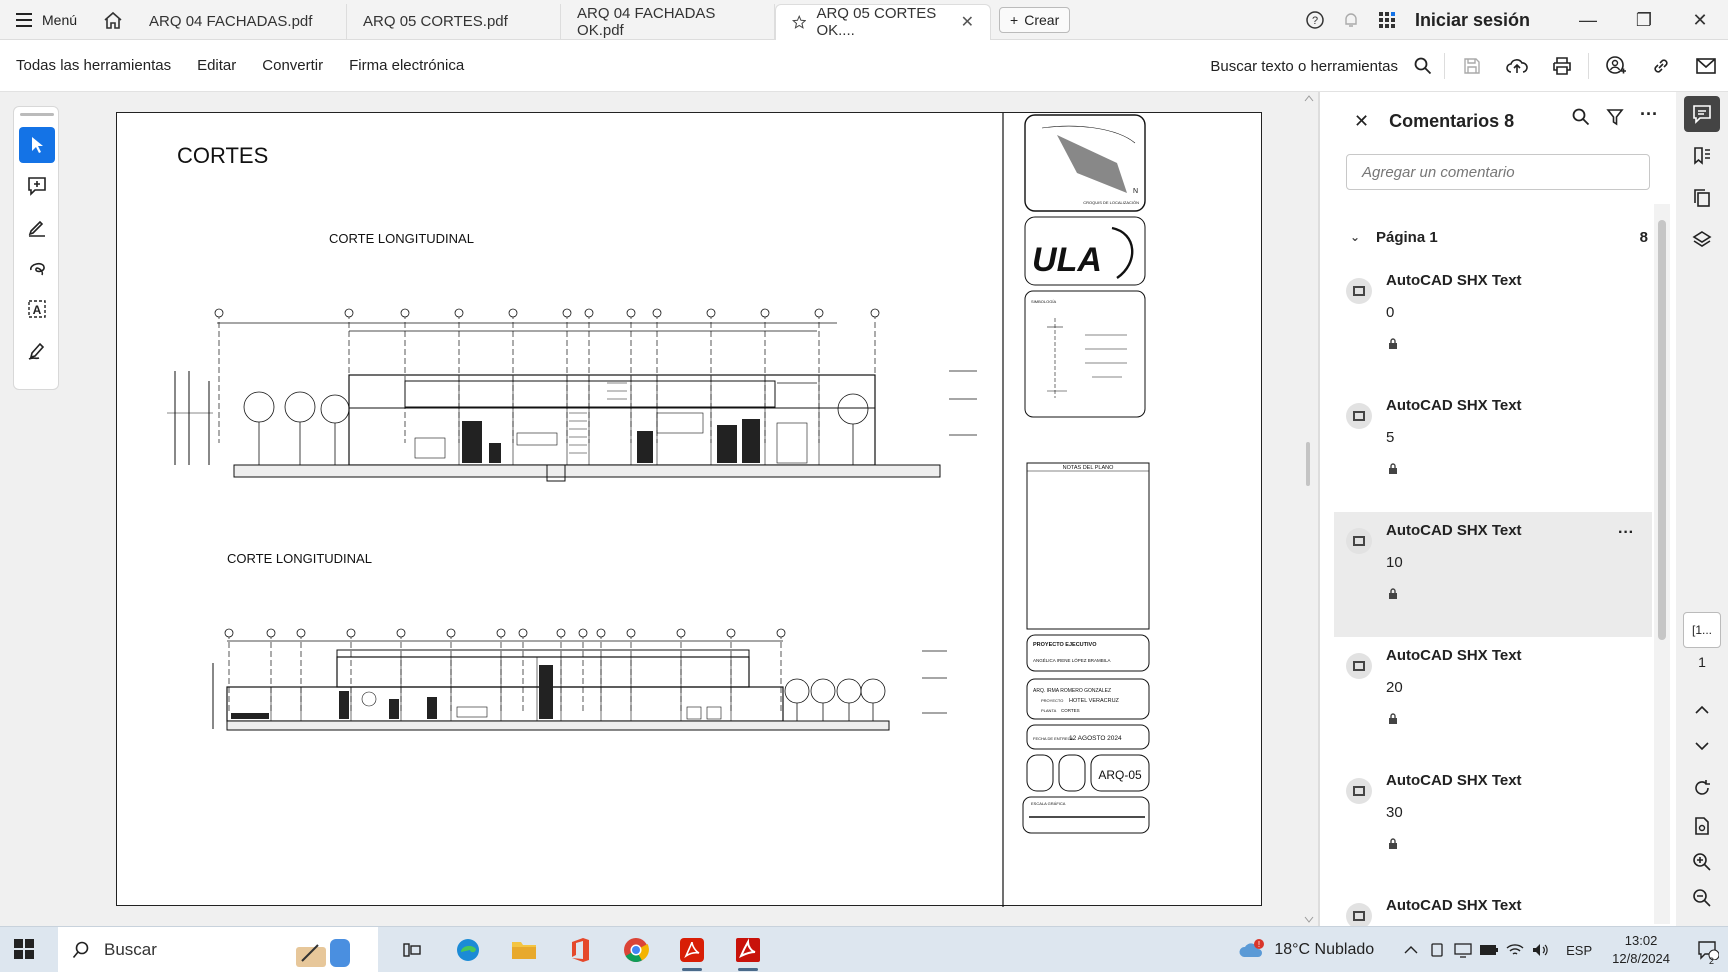 The height and width of the screenshot is (972, 1728). What do you see at coordinates (1660, 66) in the screenshot?
I see `link-icon` at bounding box center [1660, 66].